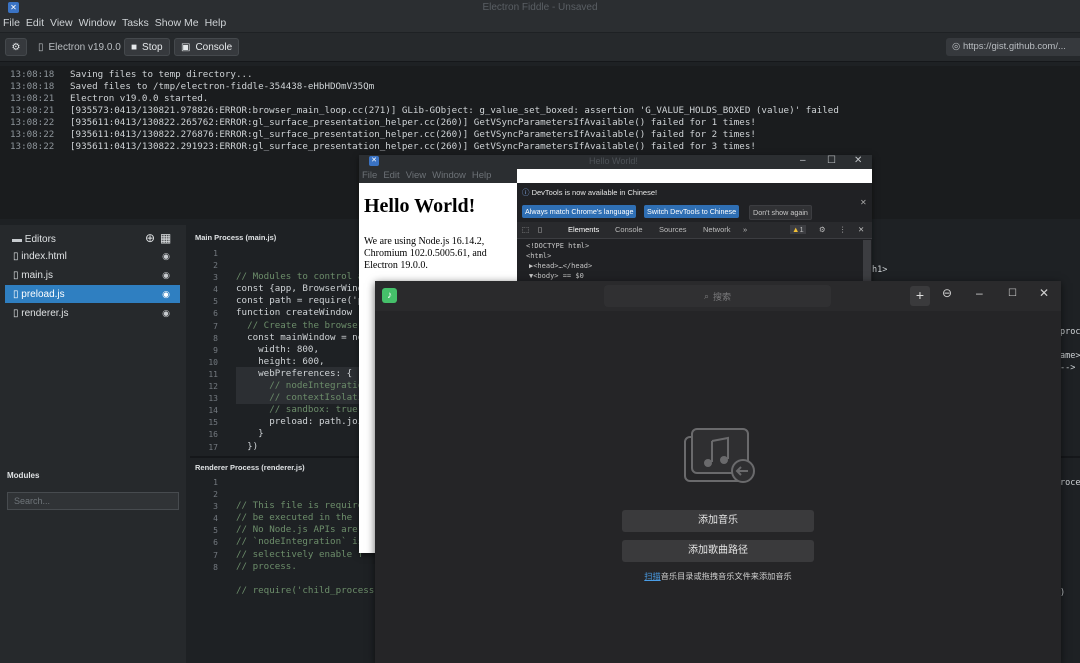  What do you see at coordinates (652, 576) in the screenshot?
I see `scan-link: 扫描` at bounding box center [652, 576].